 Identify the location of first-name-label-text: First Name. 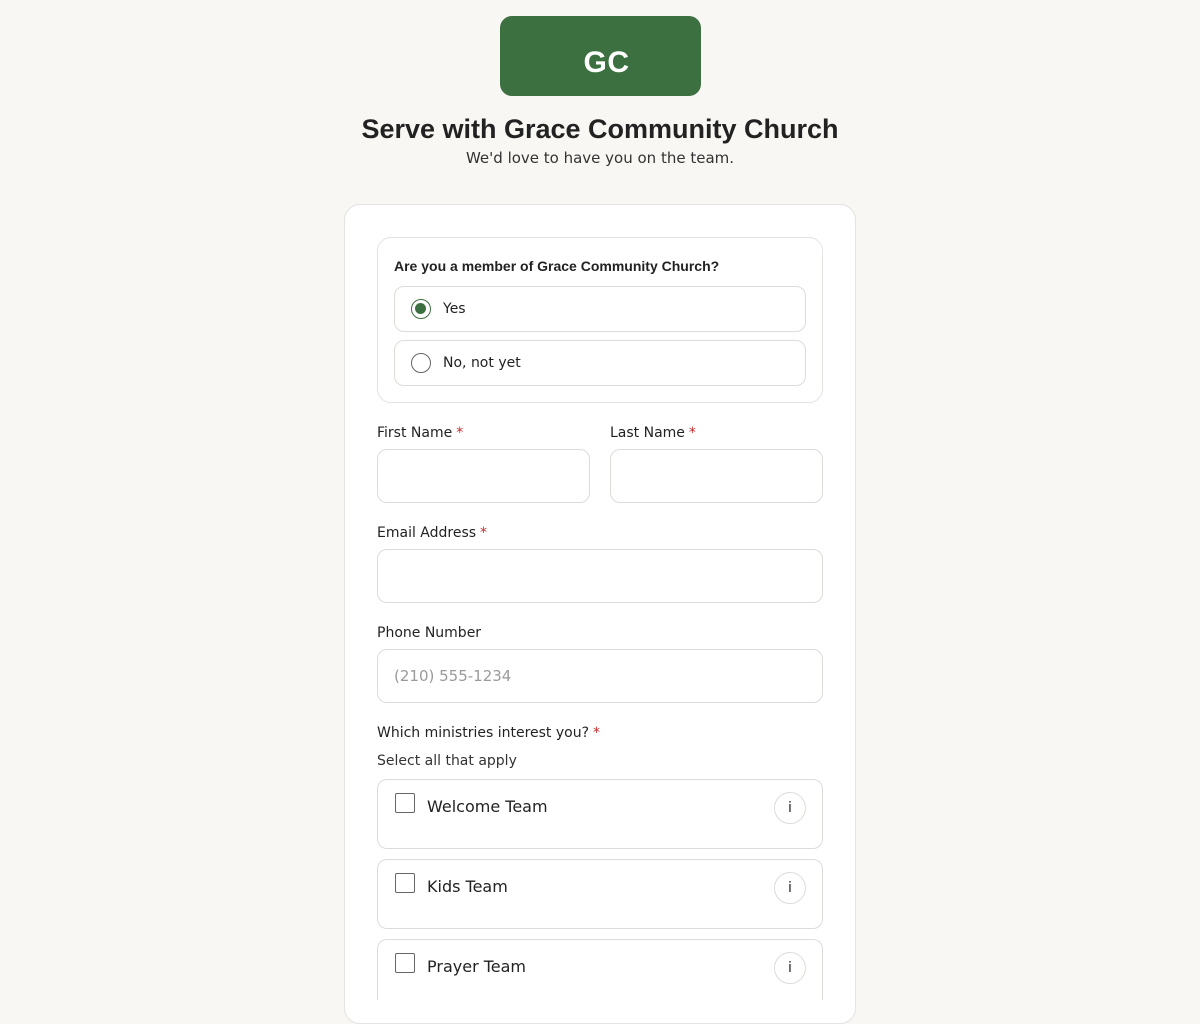
(415, 433).